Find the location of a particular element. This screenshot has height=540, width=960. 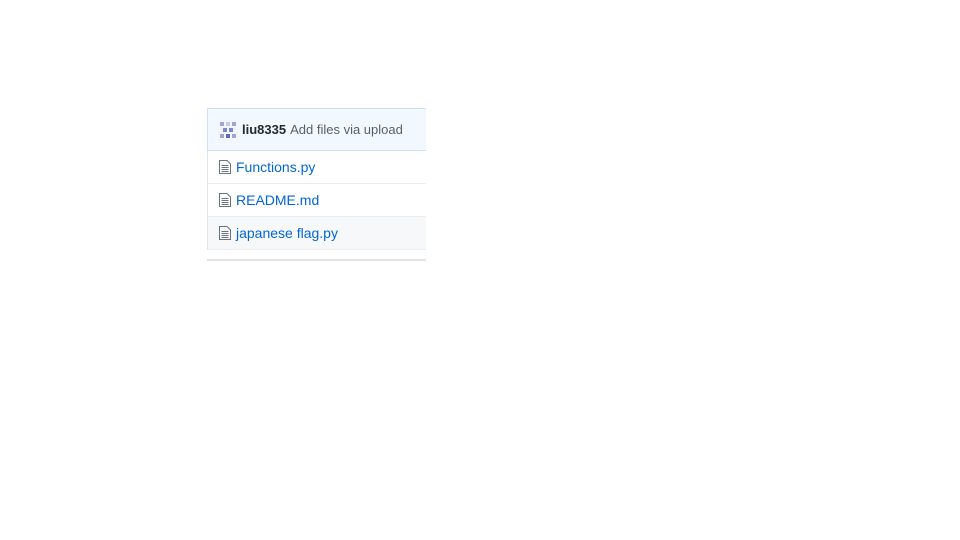

file-row: README.md is located at coordinates (317, 200).